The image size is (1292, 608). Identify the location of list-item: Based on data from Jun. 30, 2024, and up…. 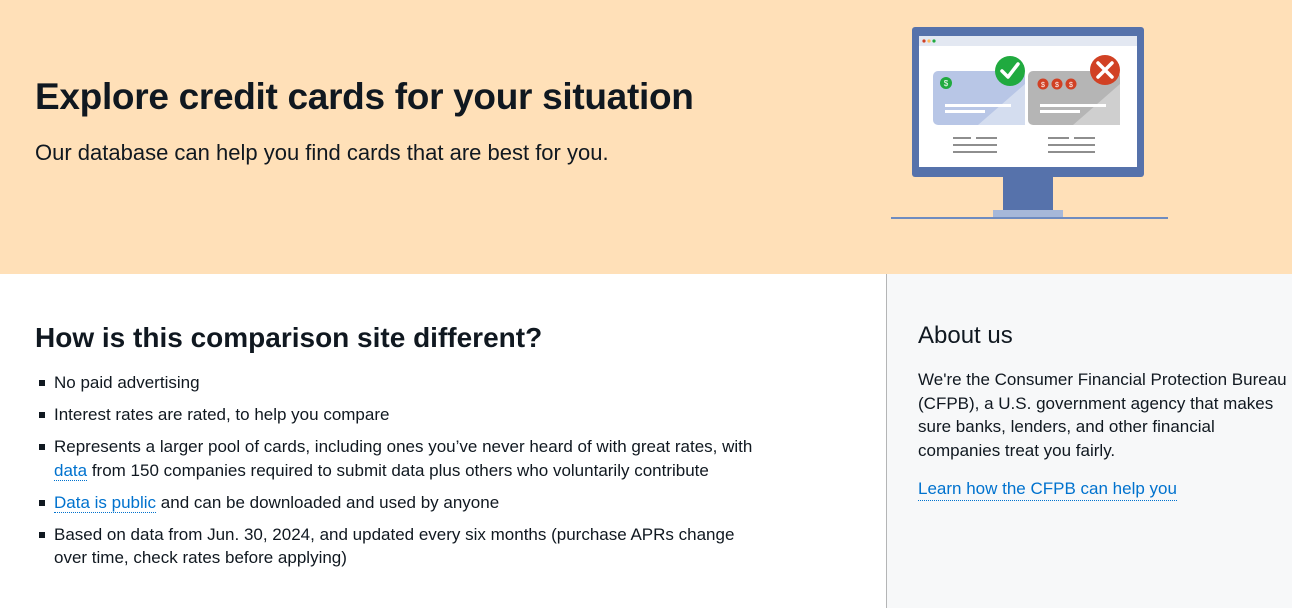
(395, 546).